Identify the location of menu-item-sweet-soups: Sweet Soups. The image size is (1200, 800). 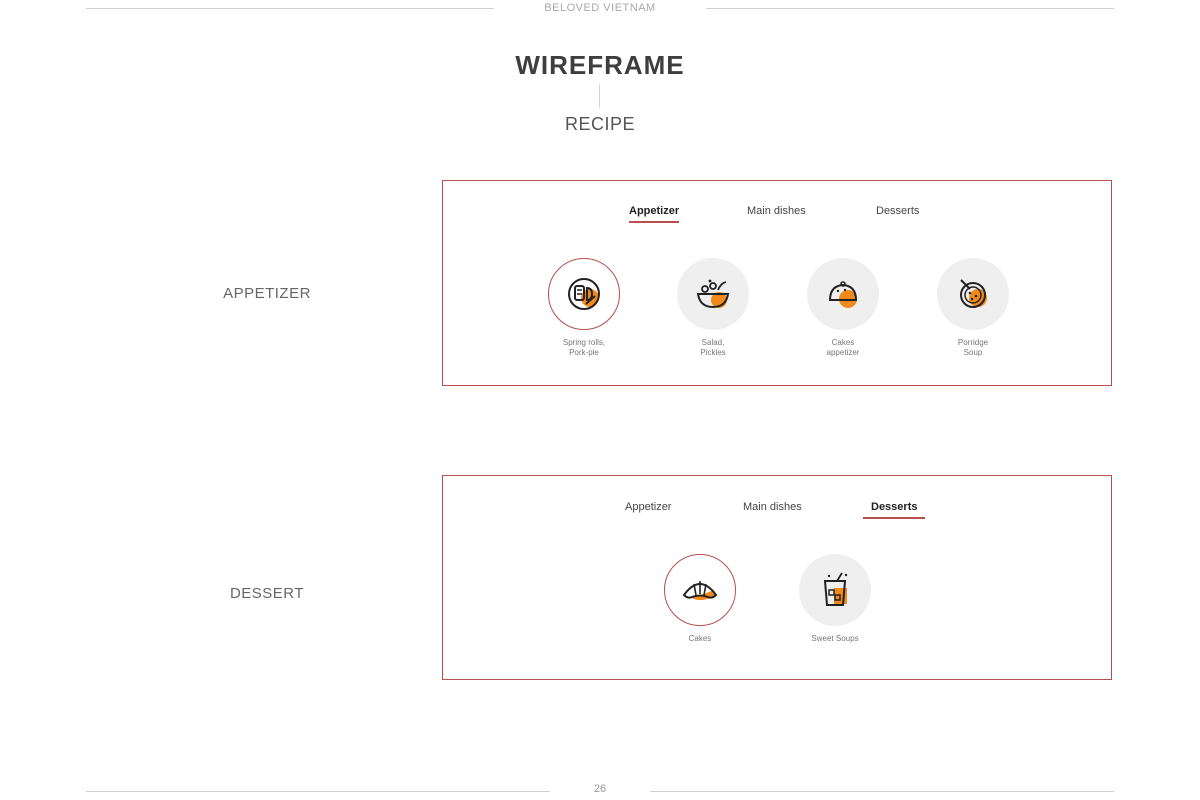
(835, 599).